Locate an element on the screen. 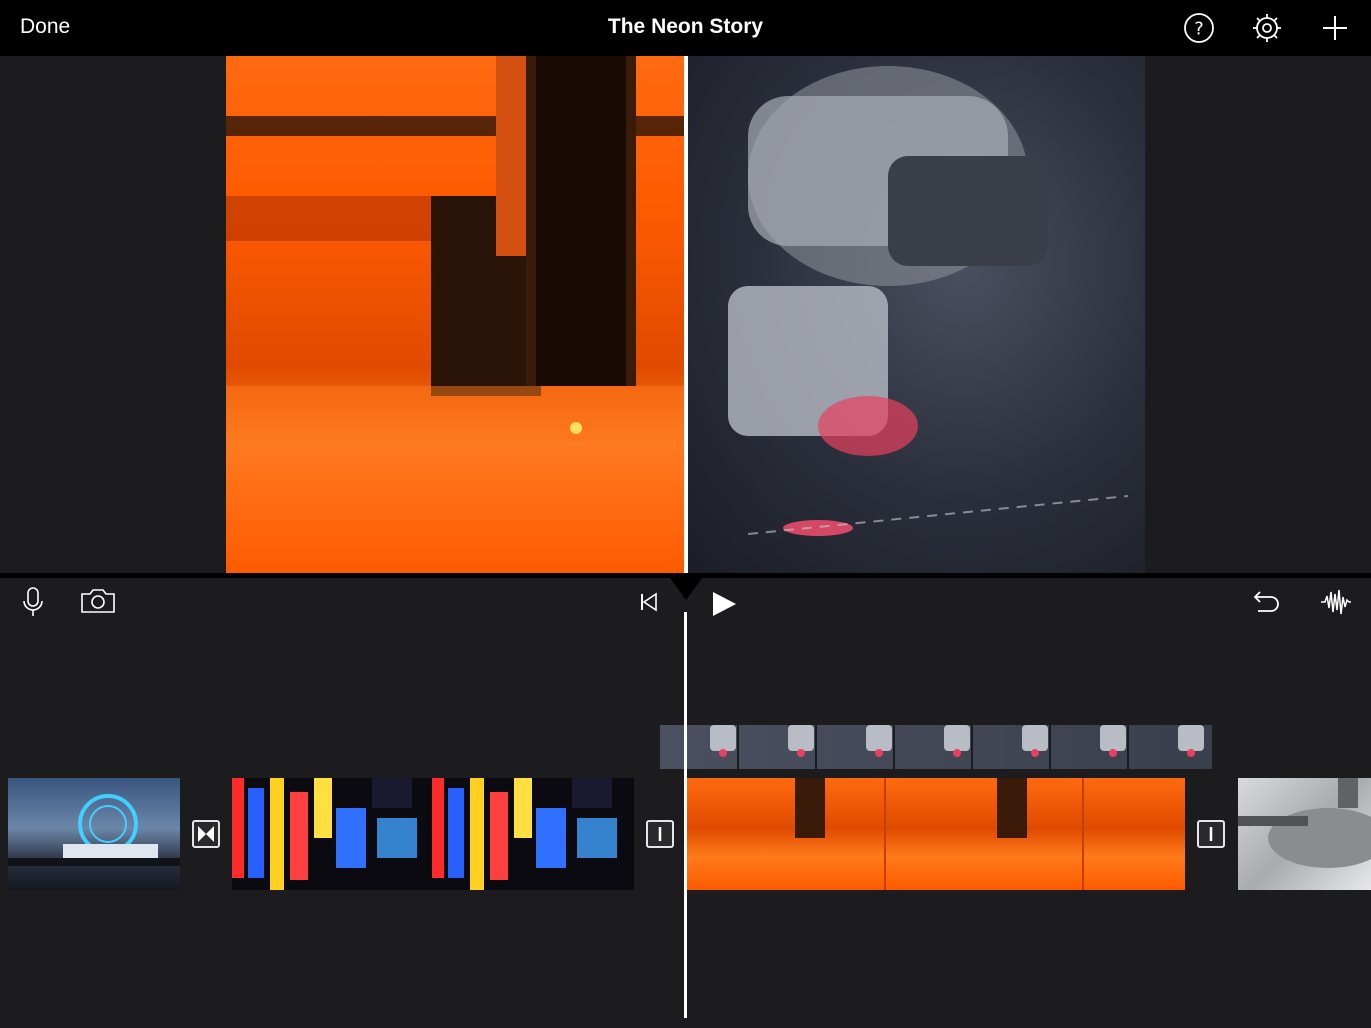 The image size is (1371, 1028). microphone-icon is located at coordinates (33, 602).